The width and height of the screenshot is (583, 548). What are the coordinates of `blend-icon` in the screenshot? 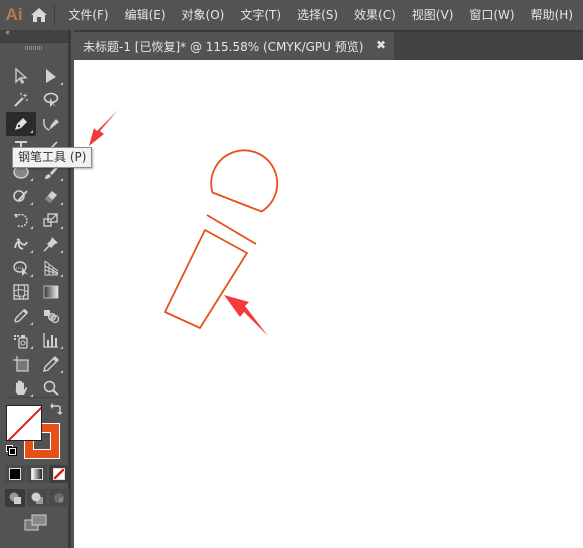 It's located at (52, 317).